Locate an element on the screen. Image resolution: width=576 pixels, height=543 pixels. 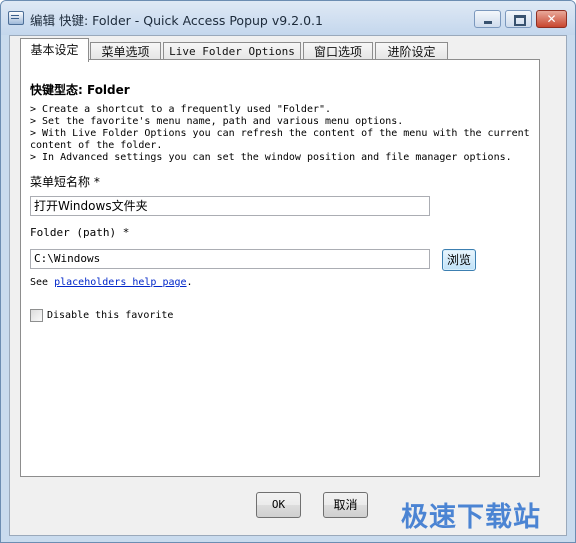
help-text: See placeholders help page. is located at coordinates (111, 282).